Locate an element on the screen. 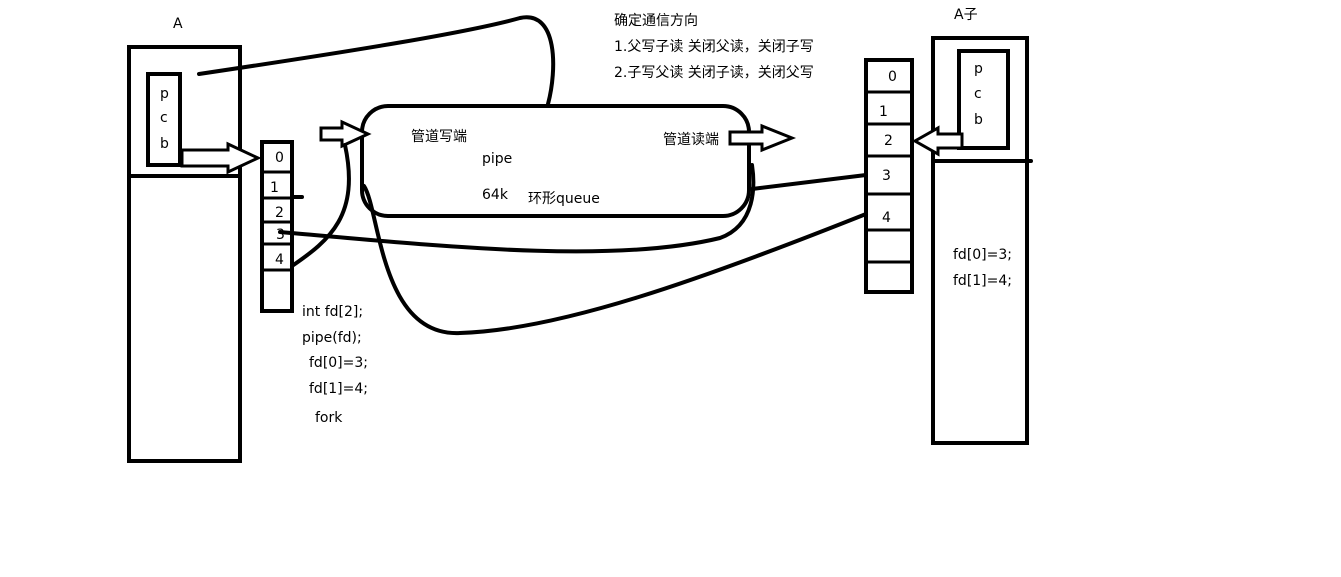 Image resolution: width=1341 pixels, height=577 pixels. child-code-line-2: fd[1]=4; is located at coordinates (982, 281).